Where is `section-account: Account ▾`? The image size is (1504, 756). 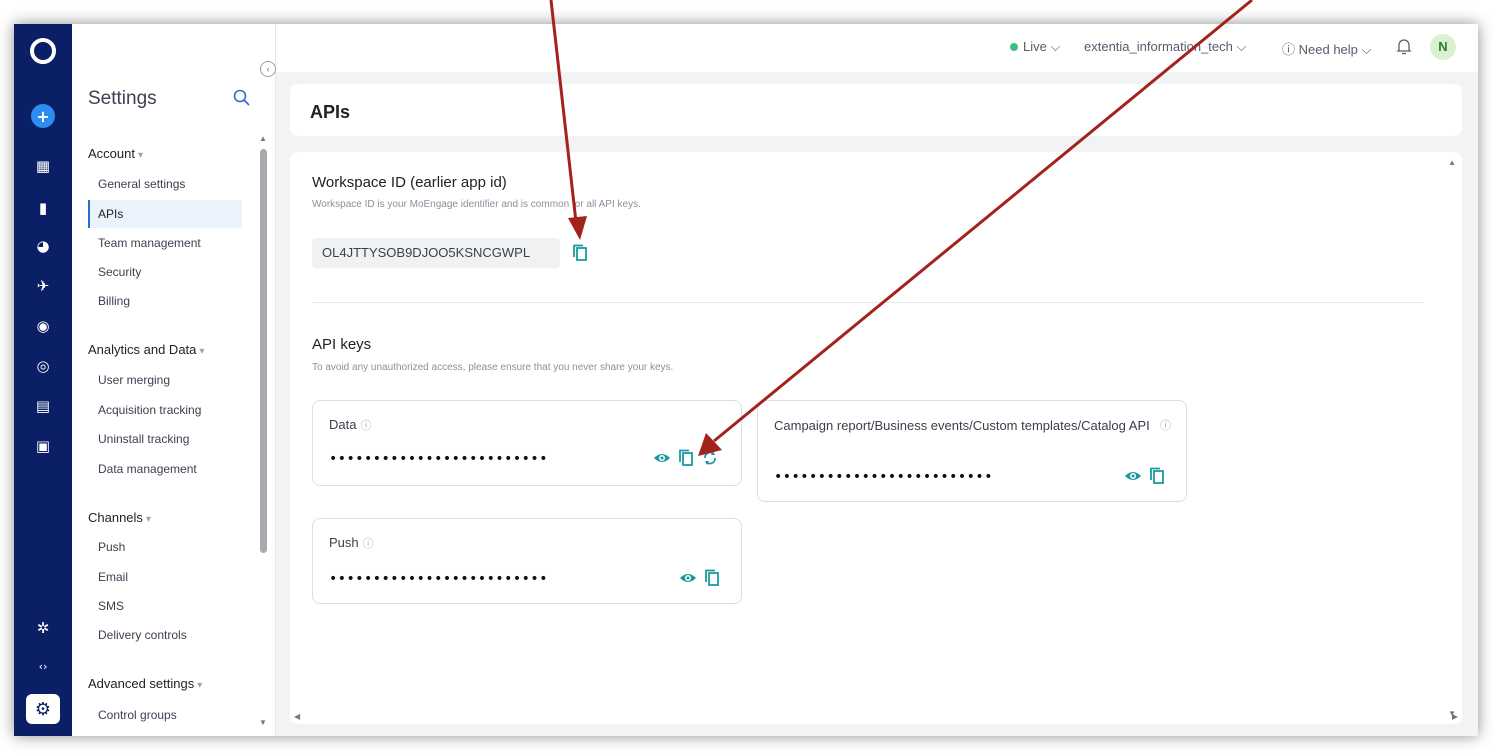
section-account: Account ▾ is located at coordinates (115, 153).